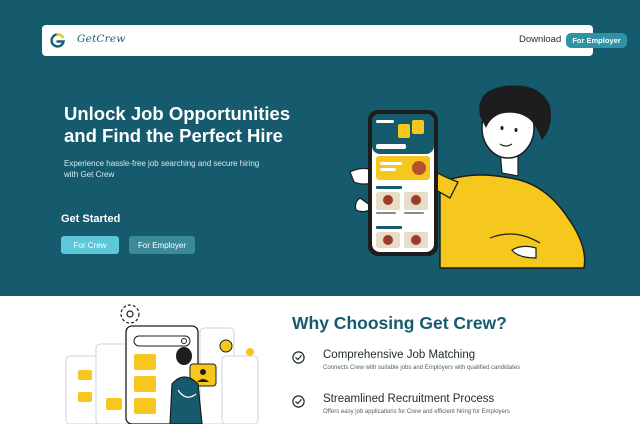  What do you see at coordinates (101, 39) in the screenshot?
I see `logo-text: GetCrew` at bounding box center [101, 39].